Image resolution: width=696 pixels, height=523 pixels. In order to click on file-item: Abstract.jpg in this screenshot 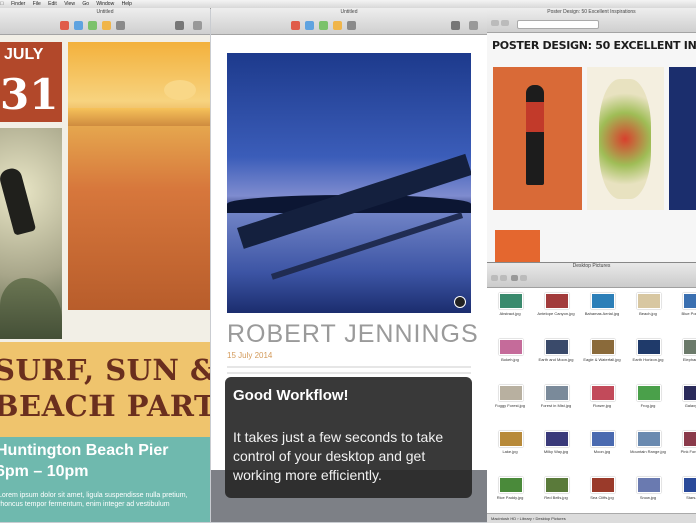, I will do `click(510, 313)`.